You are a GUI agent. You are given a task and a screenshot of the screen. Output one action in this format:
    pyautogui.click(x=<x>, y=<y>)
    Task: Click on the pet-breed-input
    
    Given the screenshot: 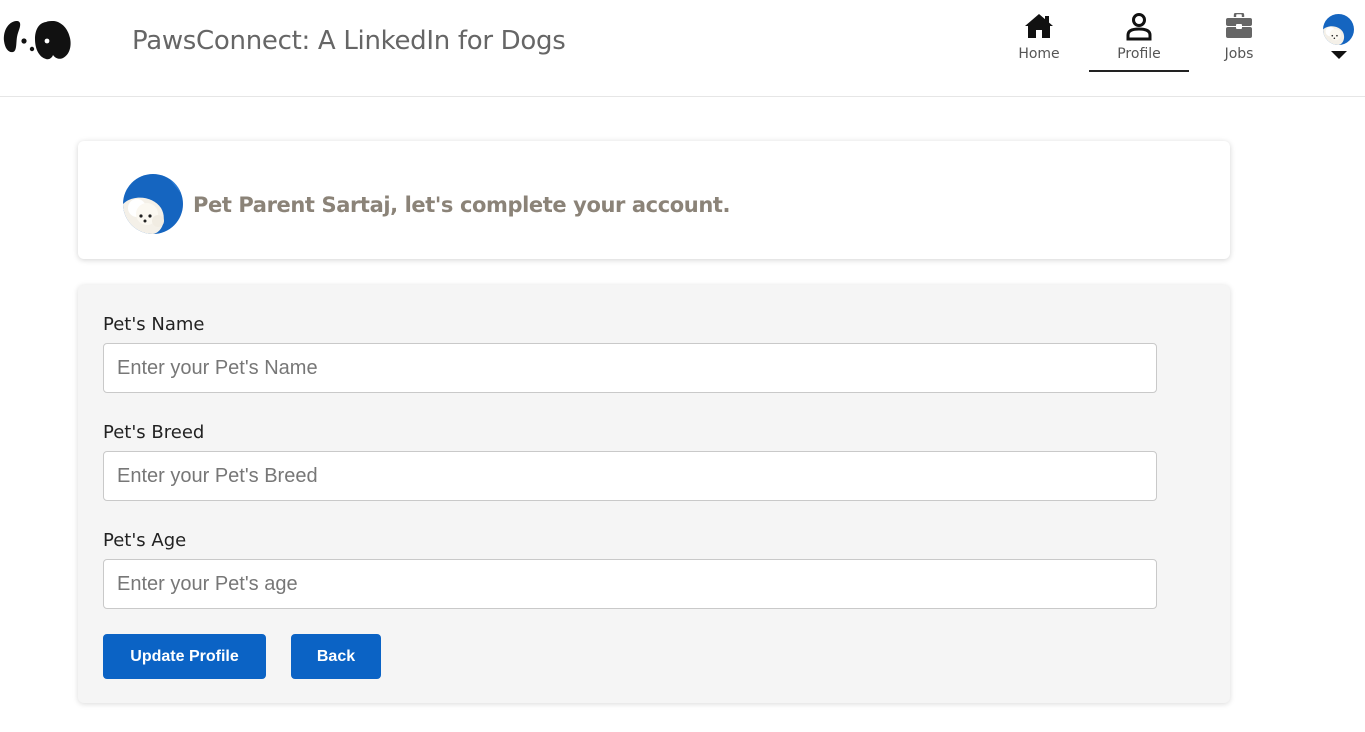 What is the action you would take?
    pyautogui.click(x=630, y=476)
    